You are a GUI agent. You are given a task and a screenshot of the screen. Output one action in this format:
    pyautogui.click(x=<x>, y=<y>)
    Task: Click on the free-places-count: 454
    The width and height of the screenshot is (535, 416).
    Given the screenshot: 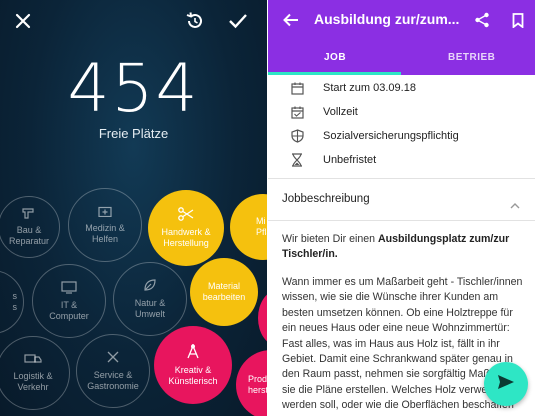 What is the action you would take?
    pyautogui.click(x=133, y=88)
    